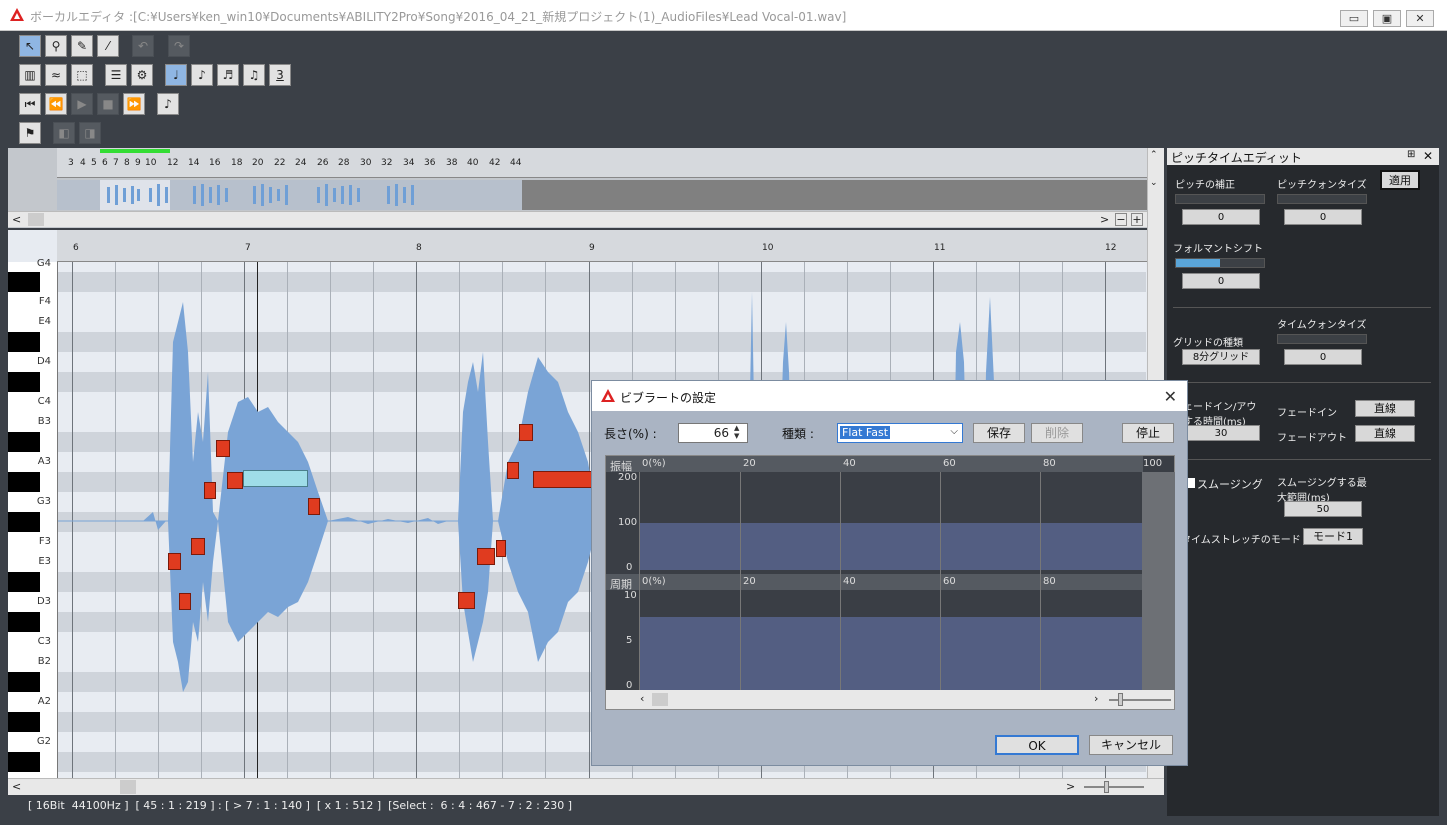  Describe the element at coordinates (1037, 745) in the screenshot. I see `ok-button: OK` at that location.